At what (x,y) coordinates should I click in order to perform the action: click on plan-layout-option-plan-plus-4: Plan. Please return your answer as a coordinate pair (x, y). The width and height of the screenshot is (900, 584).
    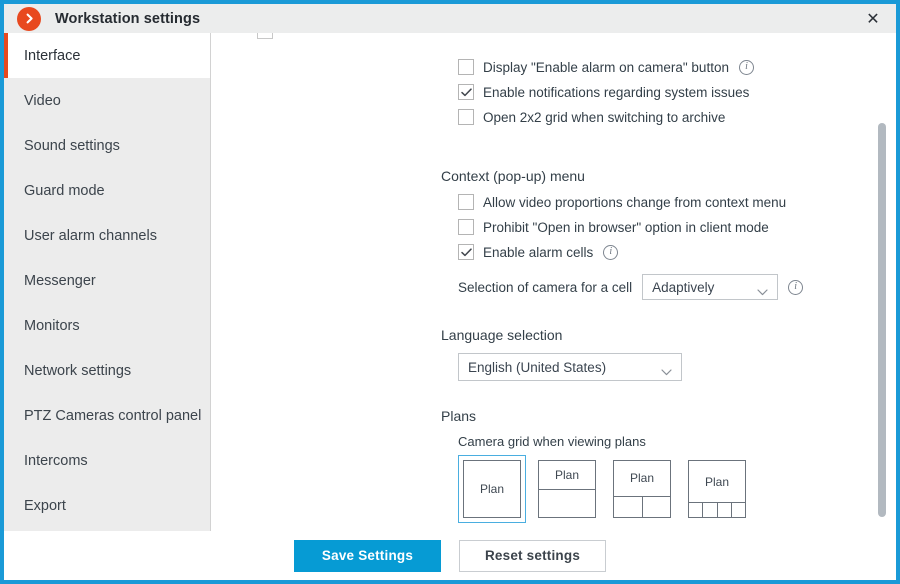
    Looking at the image, I should click on (717, 489).